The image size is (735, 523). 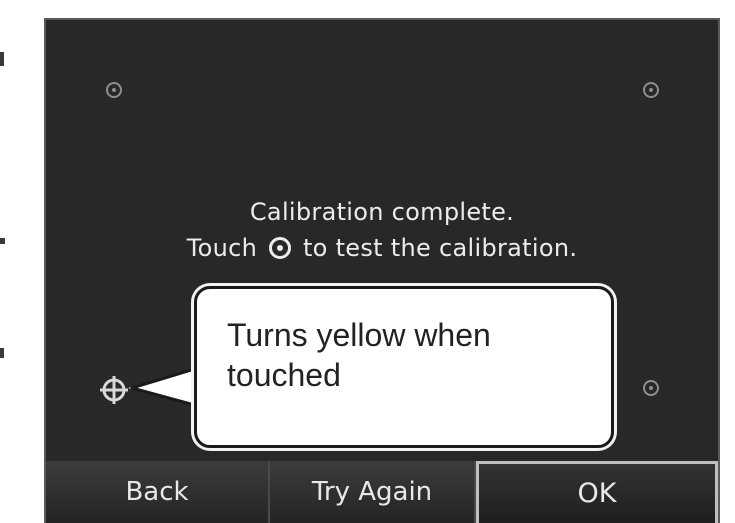 What do you see at coordinates (382, 212) in the screenshot?
I see `calibration-message-line1: Calibration complete.` at bounding box center [382, 212].